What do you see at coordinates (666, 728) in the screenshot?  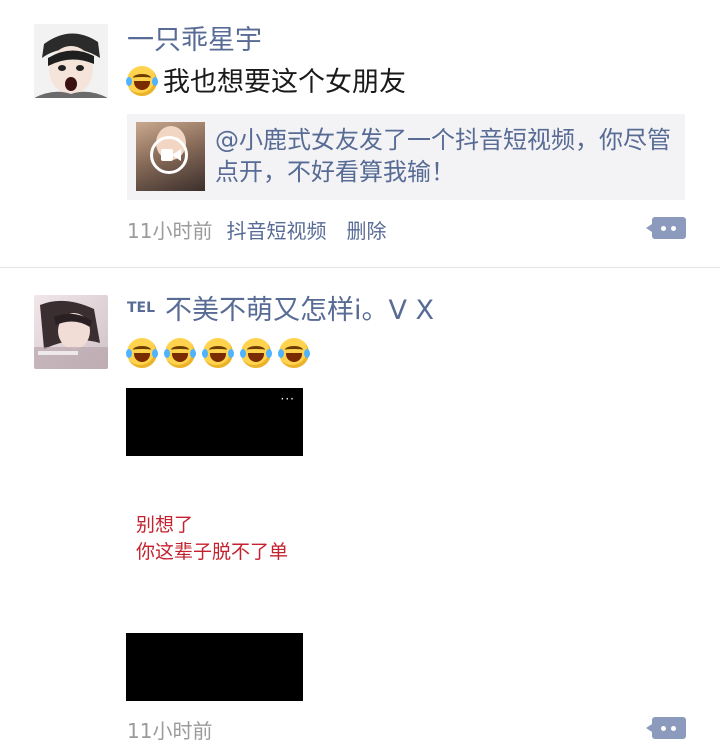 I see `comment-more-icon` at bounding box center [666, 728].